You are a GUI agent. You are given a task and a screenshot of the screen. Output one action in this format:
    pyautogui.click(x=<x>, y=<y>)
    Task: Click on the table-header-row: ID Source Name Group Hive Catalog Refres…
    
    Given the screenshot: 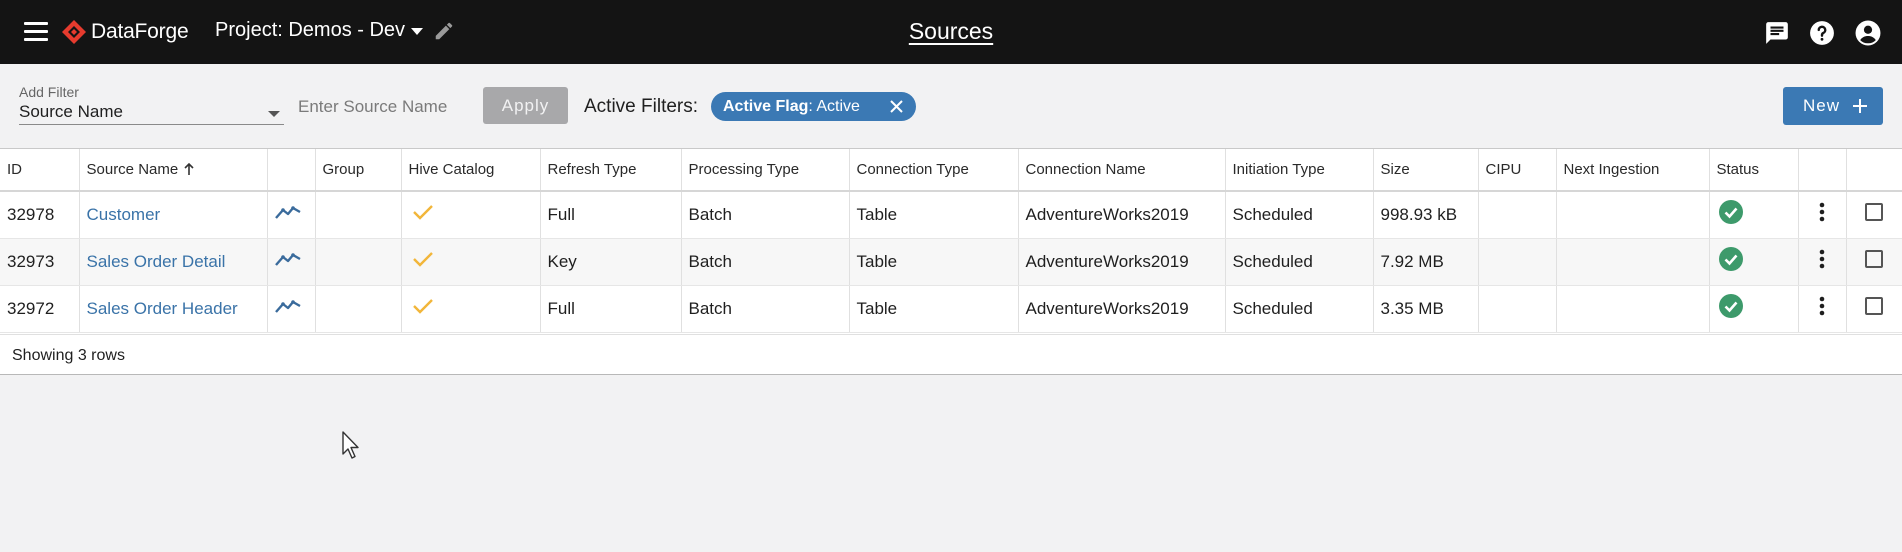 What is the action you would take?
    pyautogui.click(x=951, y=170)
    